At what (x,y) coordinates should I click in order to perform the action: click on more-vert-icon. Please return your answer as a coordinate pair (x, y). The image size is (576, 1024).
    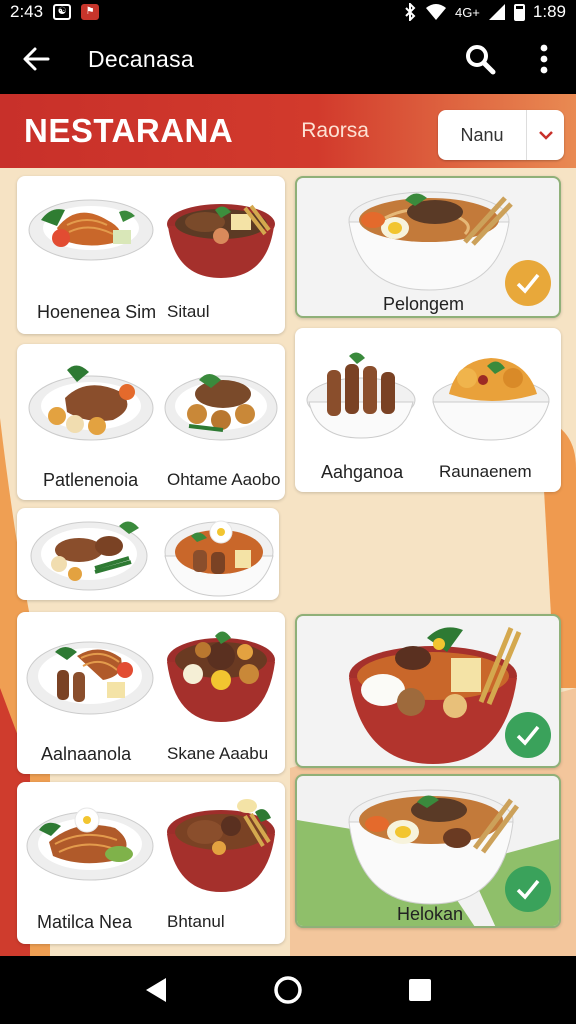
    Looking at the image, I should click on (544, 59).